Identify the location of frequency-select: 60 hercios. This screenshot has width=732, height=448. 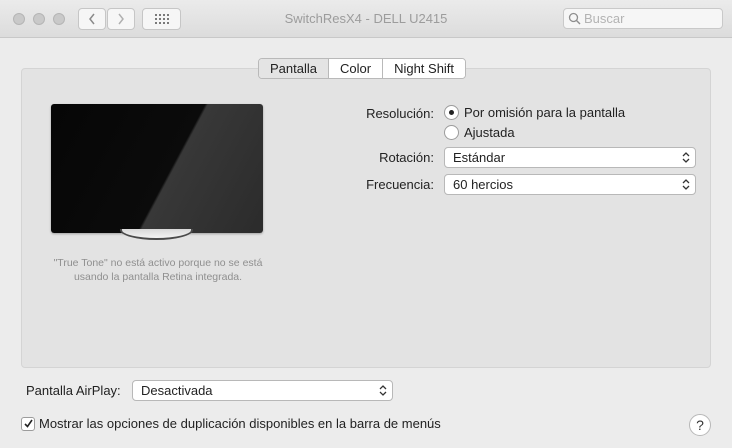
(570, 184).